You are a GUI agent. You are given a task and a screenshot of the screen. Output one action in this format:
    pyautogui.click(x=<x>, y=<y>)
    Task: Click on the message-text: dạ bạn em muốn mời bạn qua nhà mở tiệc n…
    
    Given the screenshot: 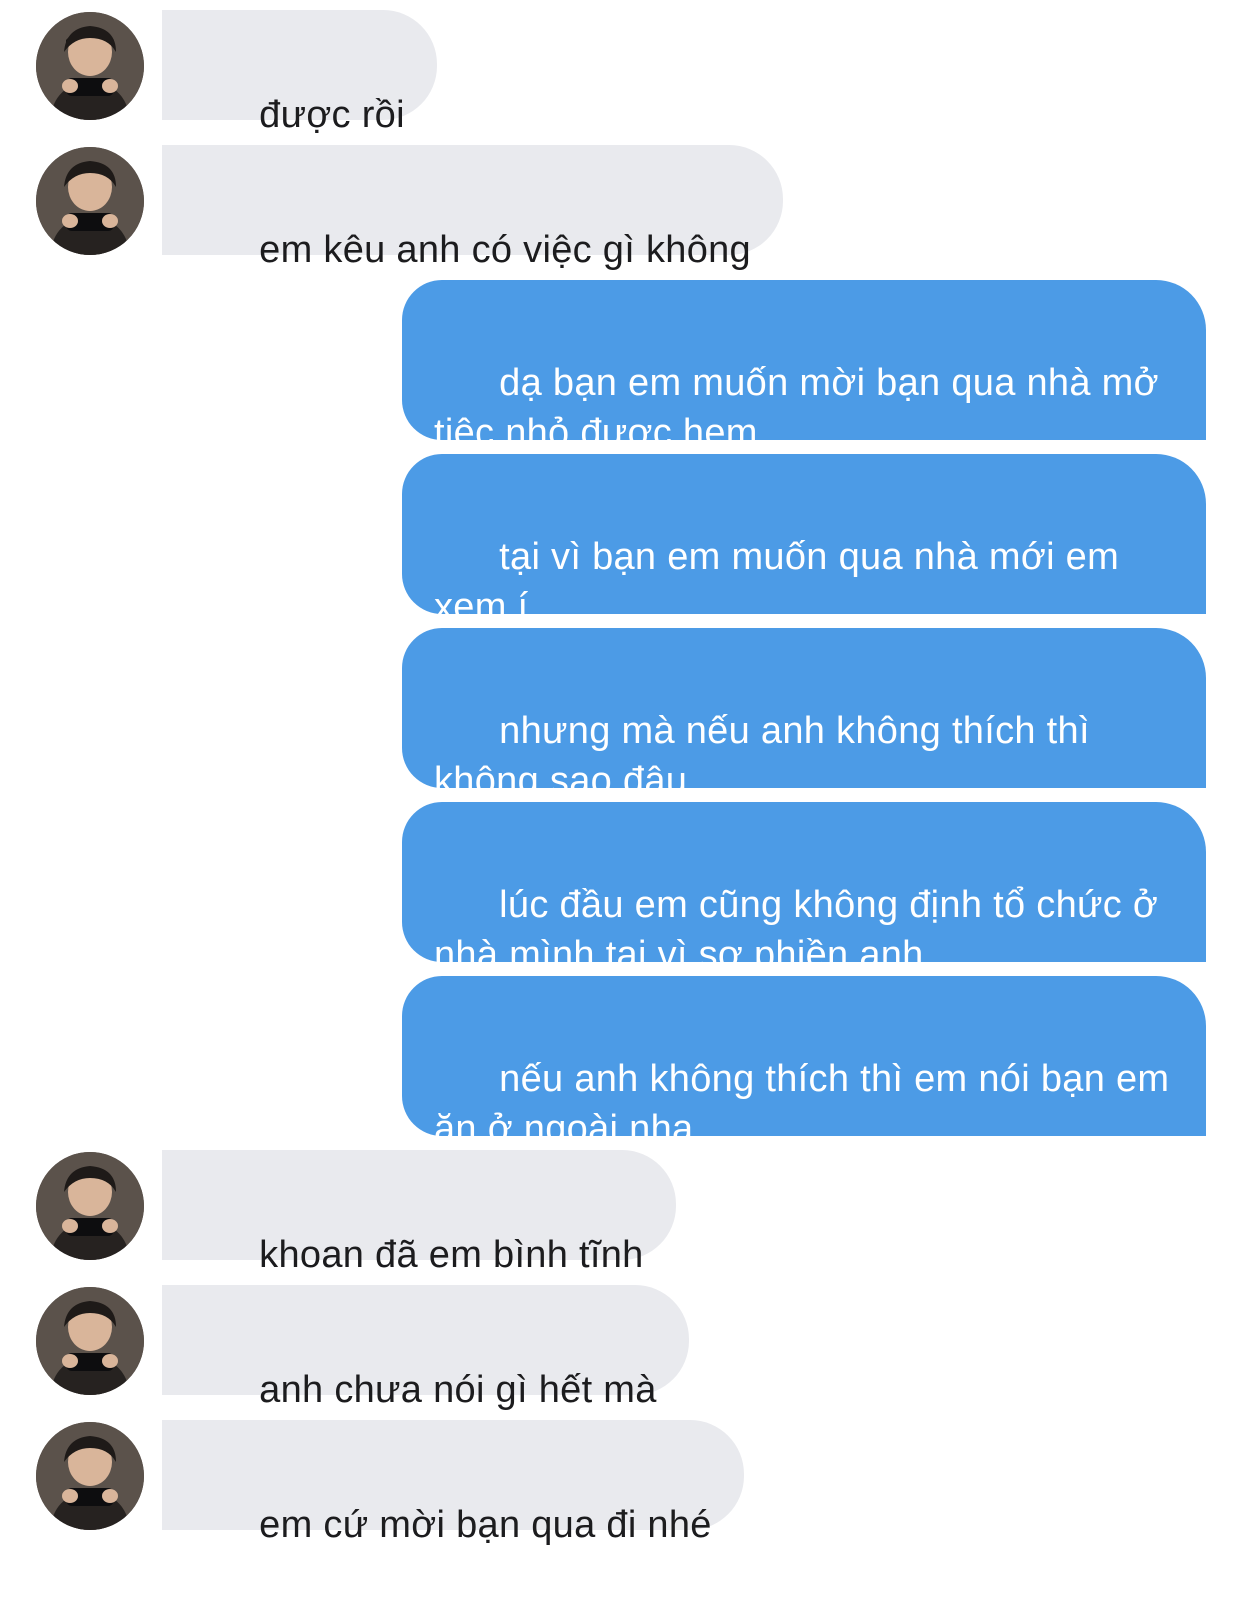 What is the action you would take?
    pyautogui.click(x=802, y=408)
    